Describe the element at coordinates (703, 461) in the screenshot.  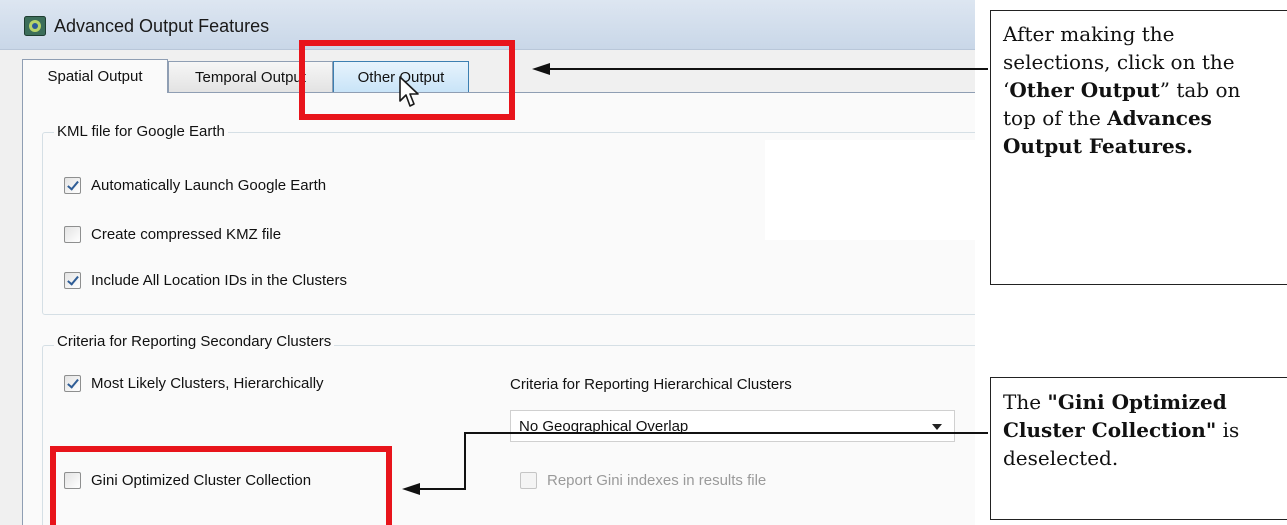
I see `arrow-to-gini-checkbox` at that location.